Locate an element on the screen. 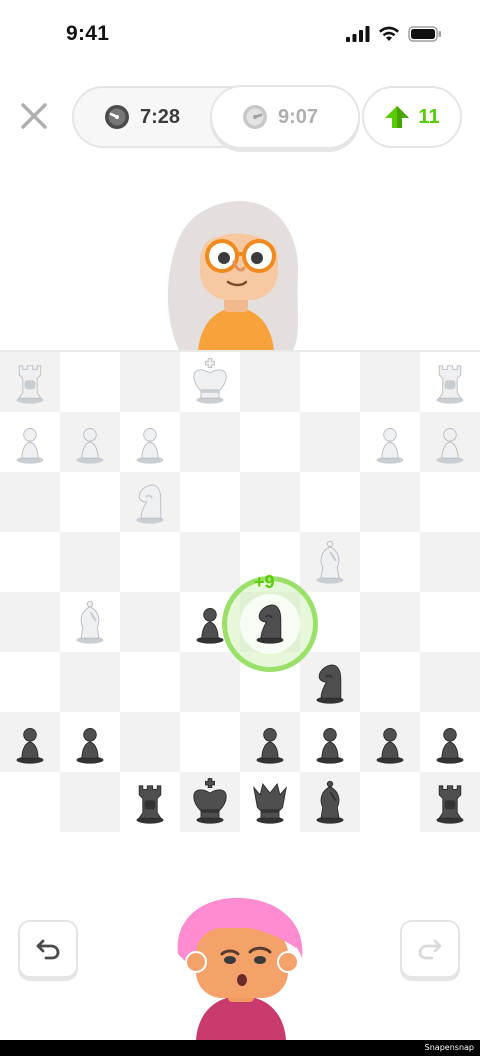  status-bar: 9:41 is located at coordinates (240, 35).